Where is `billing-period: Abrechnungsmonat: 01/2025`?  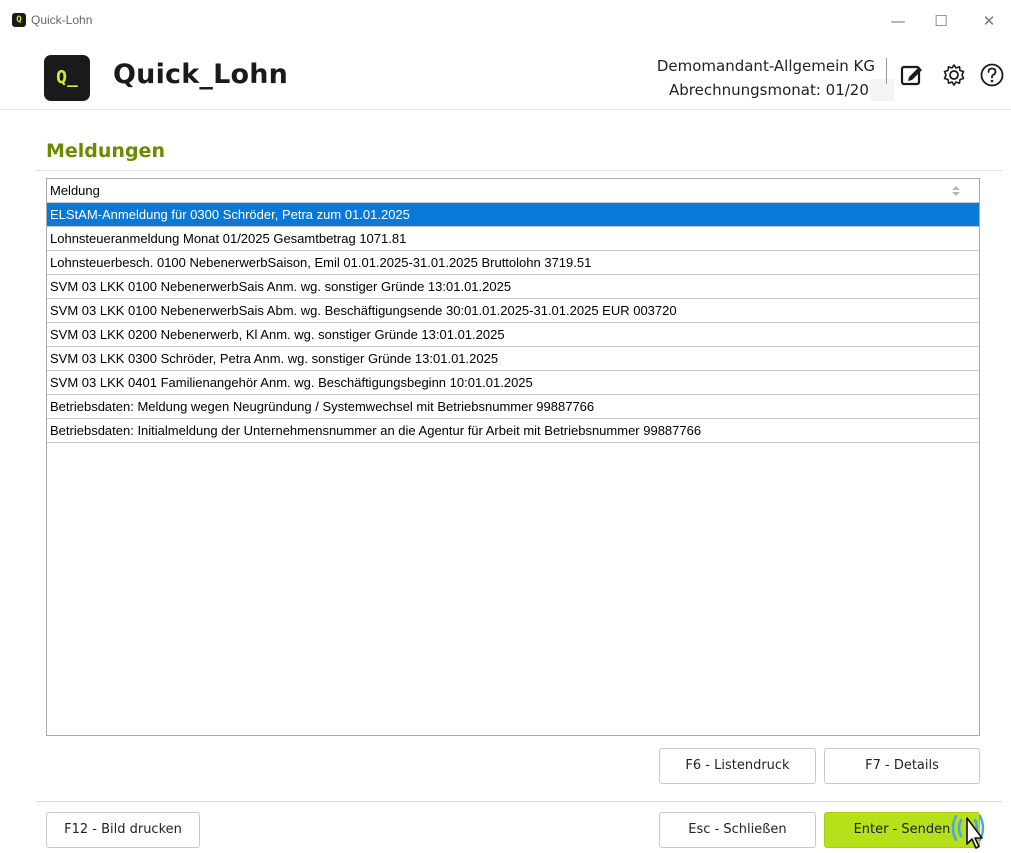 billing-period: Abrechnungsmonat: 01/2025 is located at coordinates (769, 90).